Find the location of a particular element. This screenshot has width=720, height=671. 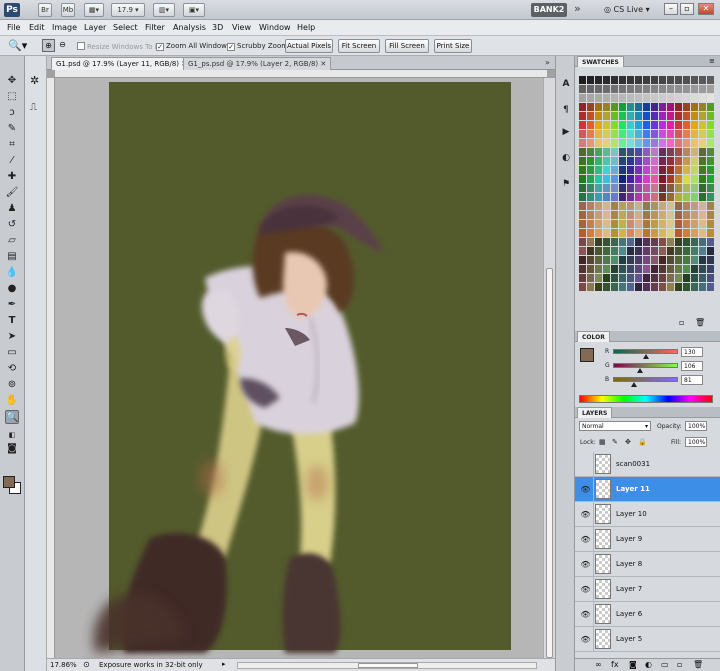

horizontal-scroll-thumb is located at coordinates (388, 665).